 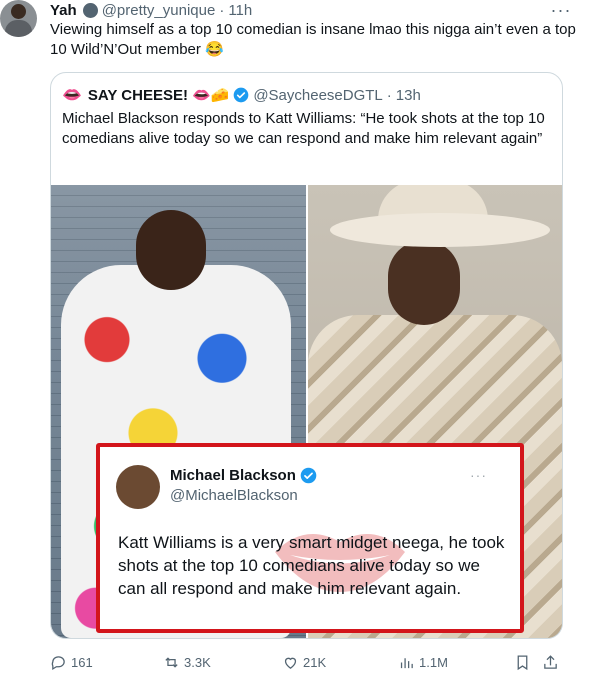 I want to click on reply-icon, so click(x=58, y=662).